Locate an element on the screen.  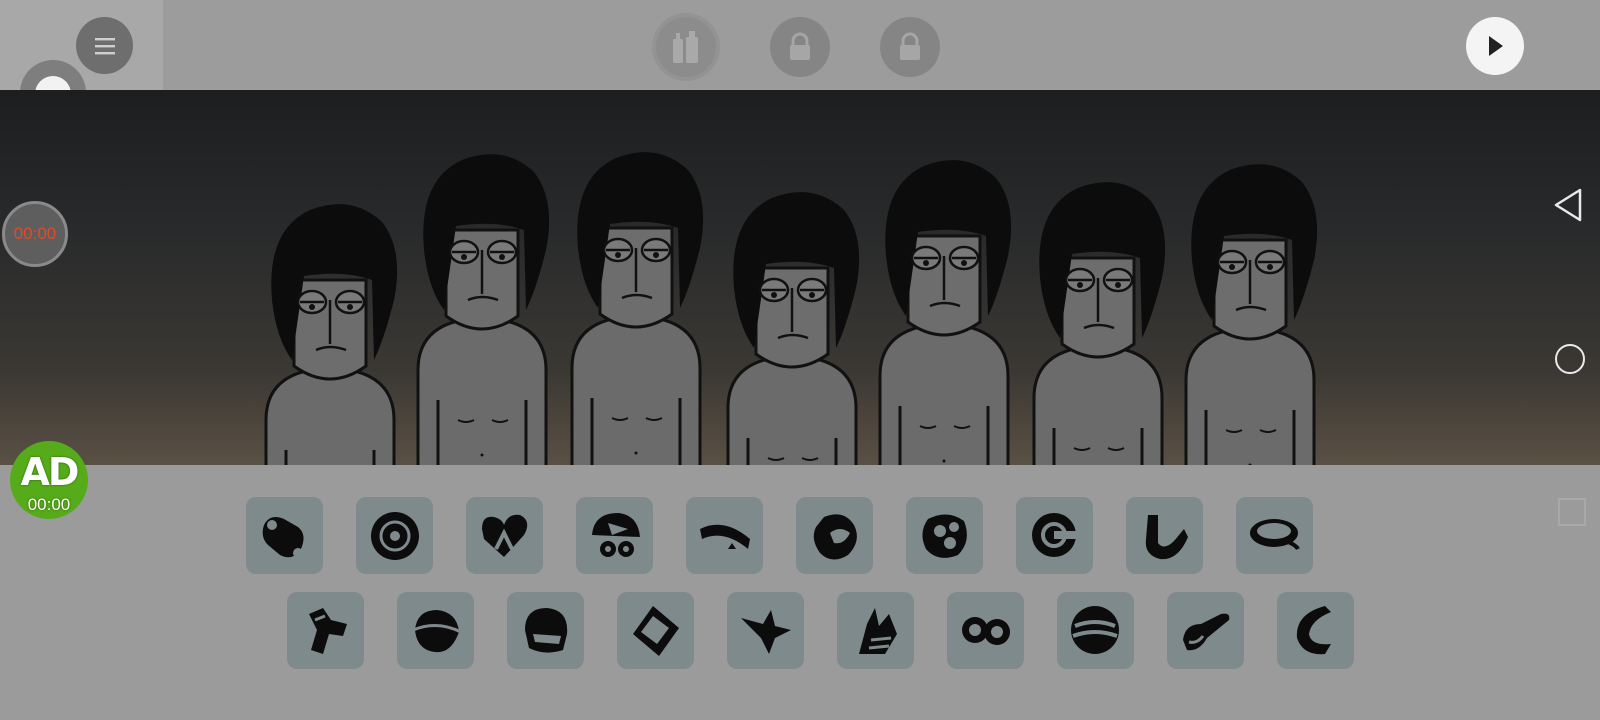
horseshoe-icon is located at coordinates (1164, 535).